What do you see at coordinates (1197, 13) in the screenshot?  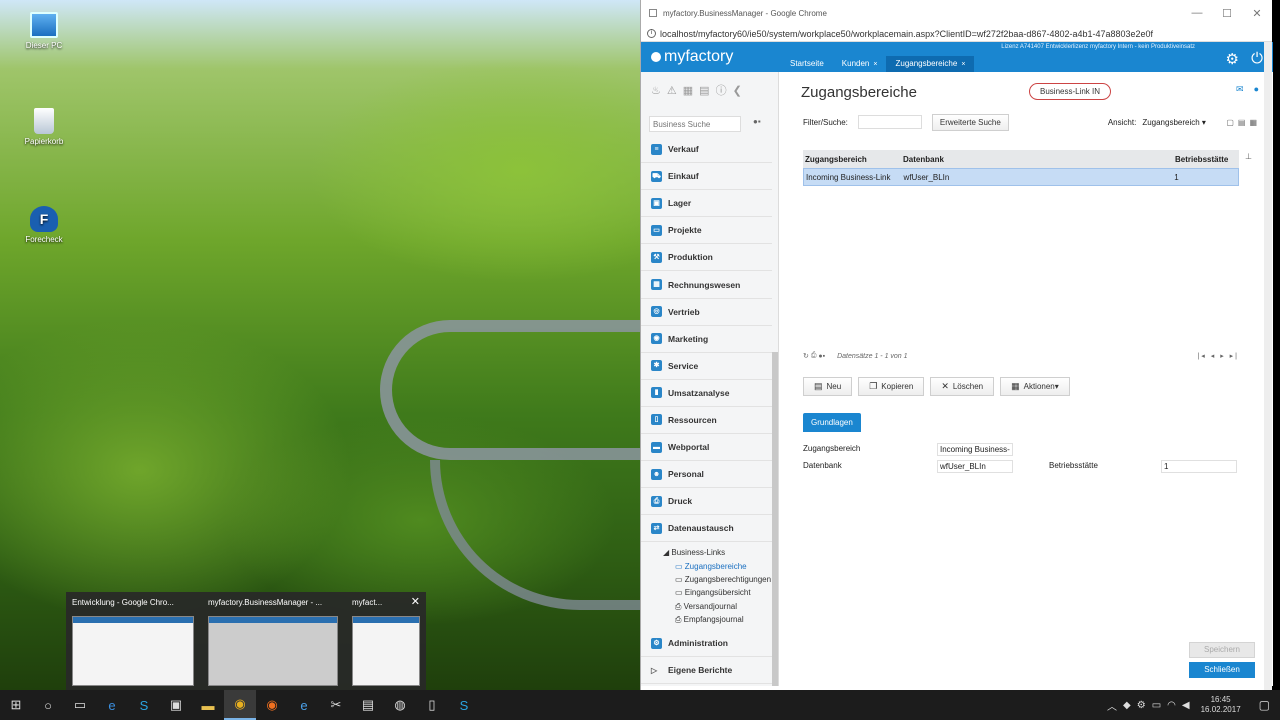 I see `minimize-icon: —` at bounding box center [1197, 13].